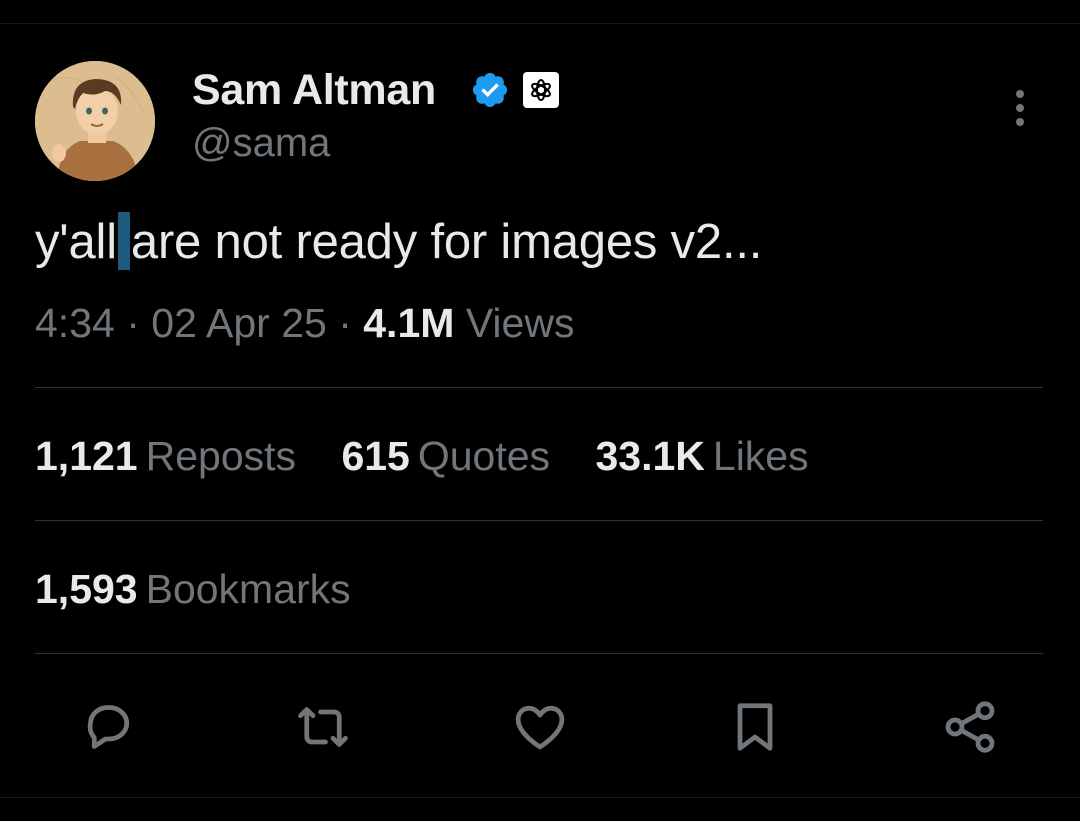 Image resolution: width=1080 pixels, height=821 pixels. I want to click on more-options-icon, so click(1020, 110).